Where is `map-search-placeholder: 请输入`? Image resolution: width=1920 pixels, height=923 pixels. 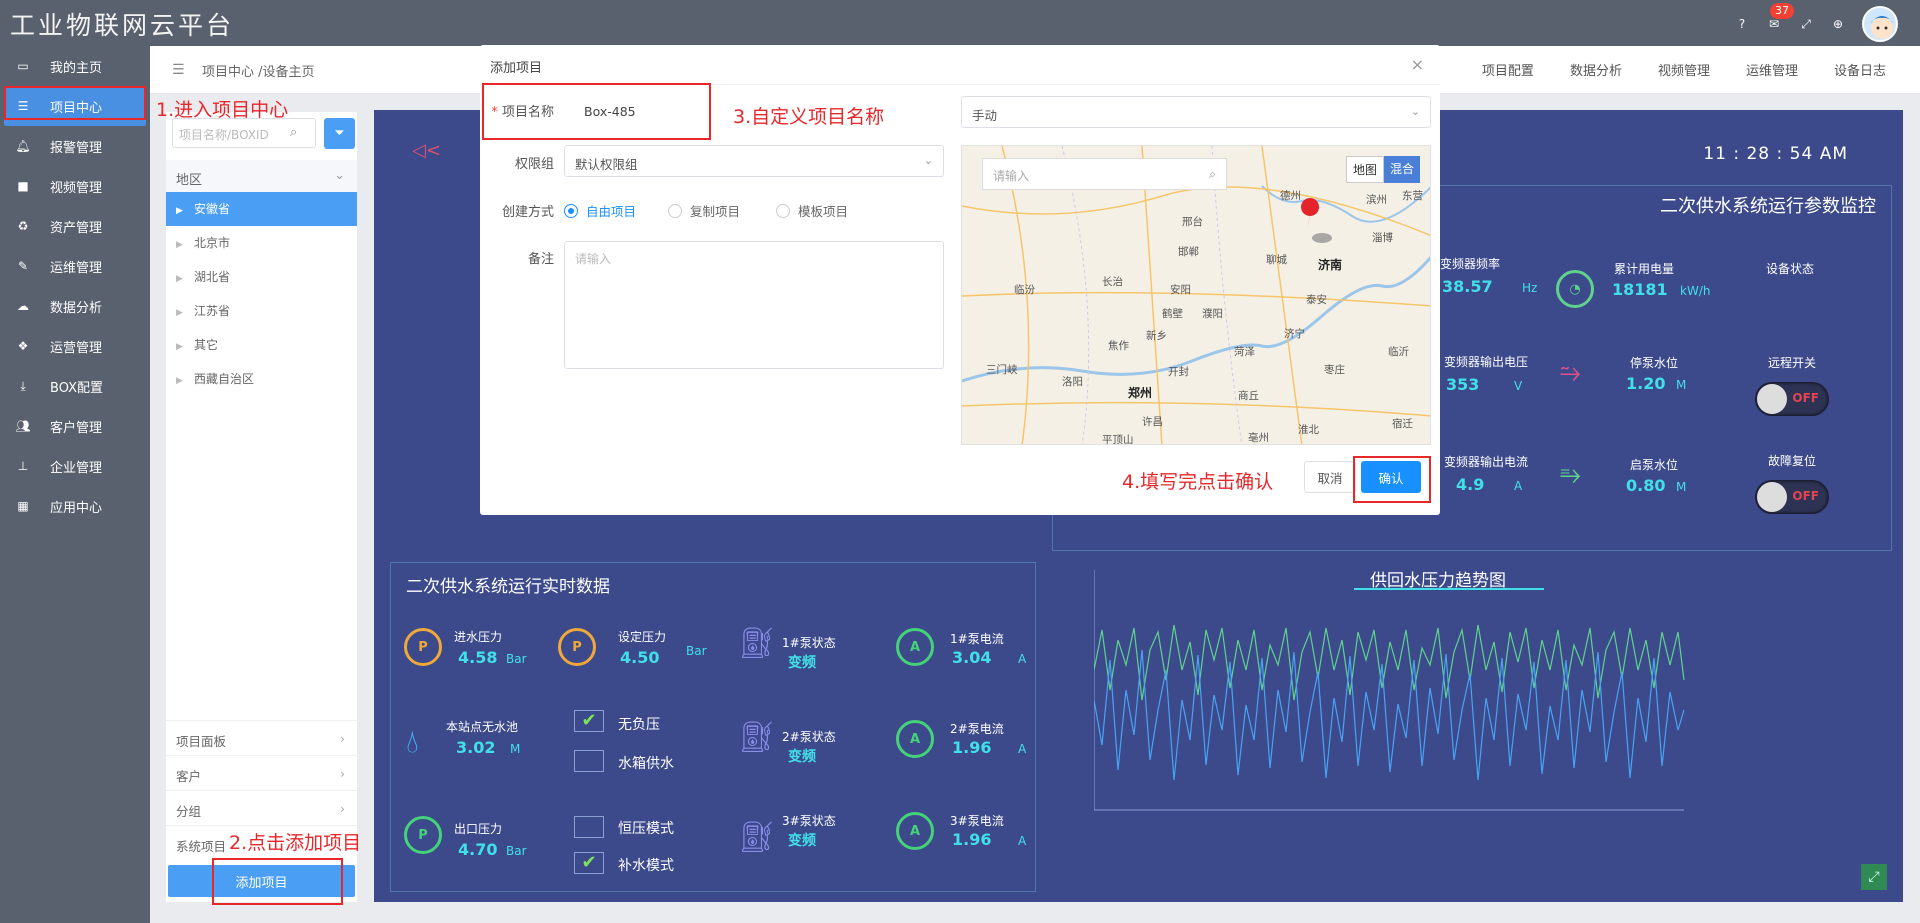
map-search-placeholder: 请输入 is located at coordinates (1011, 176).